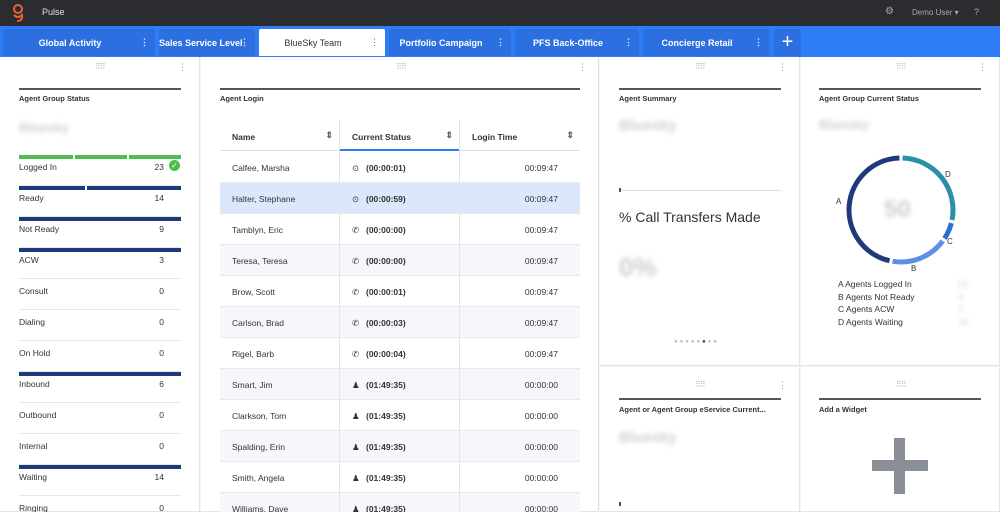 This screenshot has height=512, width=1000. I want to click on legend-item: C Agents ACW, so click(866, 309).